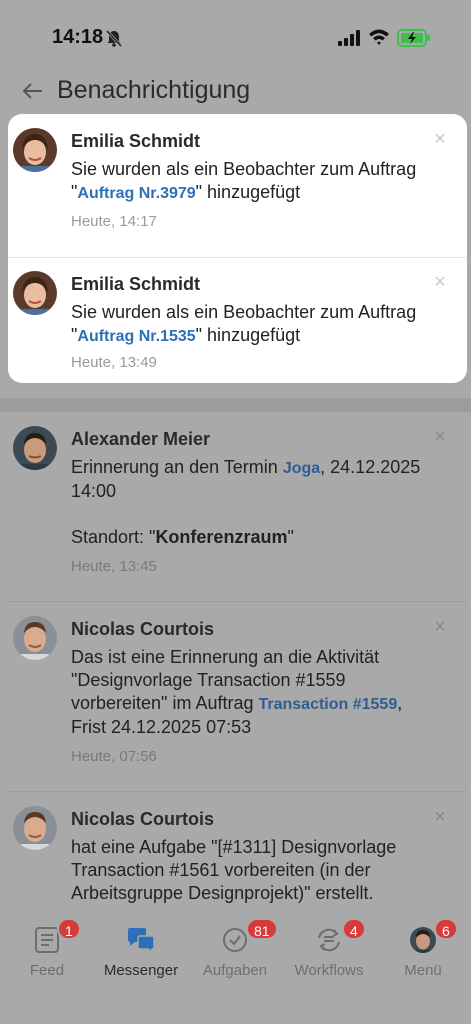 This screenshot has width=471, height=1024. Describe the element at coordinates (350, 40) in the screenshot. I see `cellular-signal-icon` at that location.